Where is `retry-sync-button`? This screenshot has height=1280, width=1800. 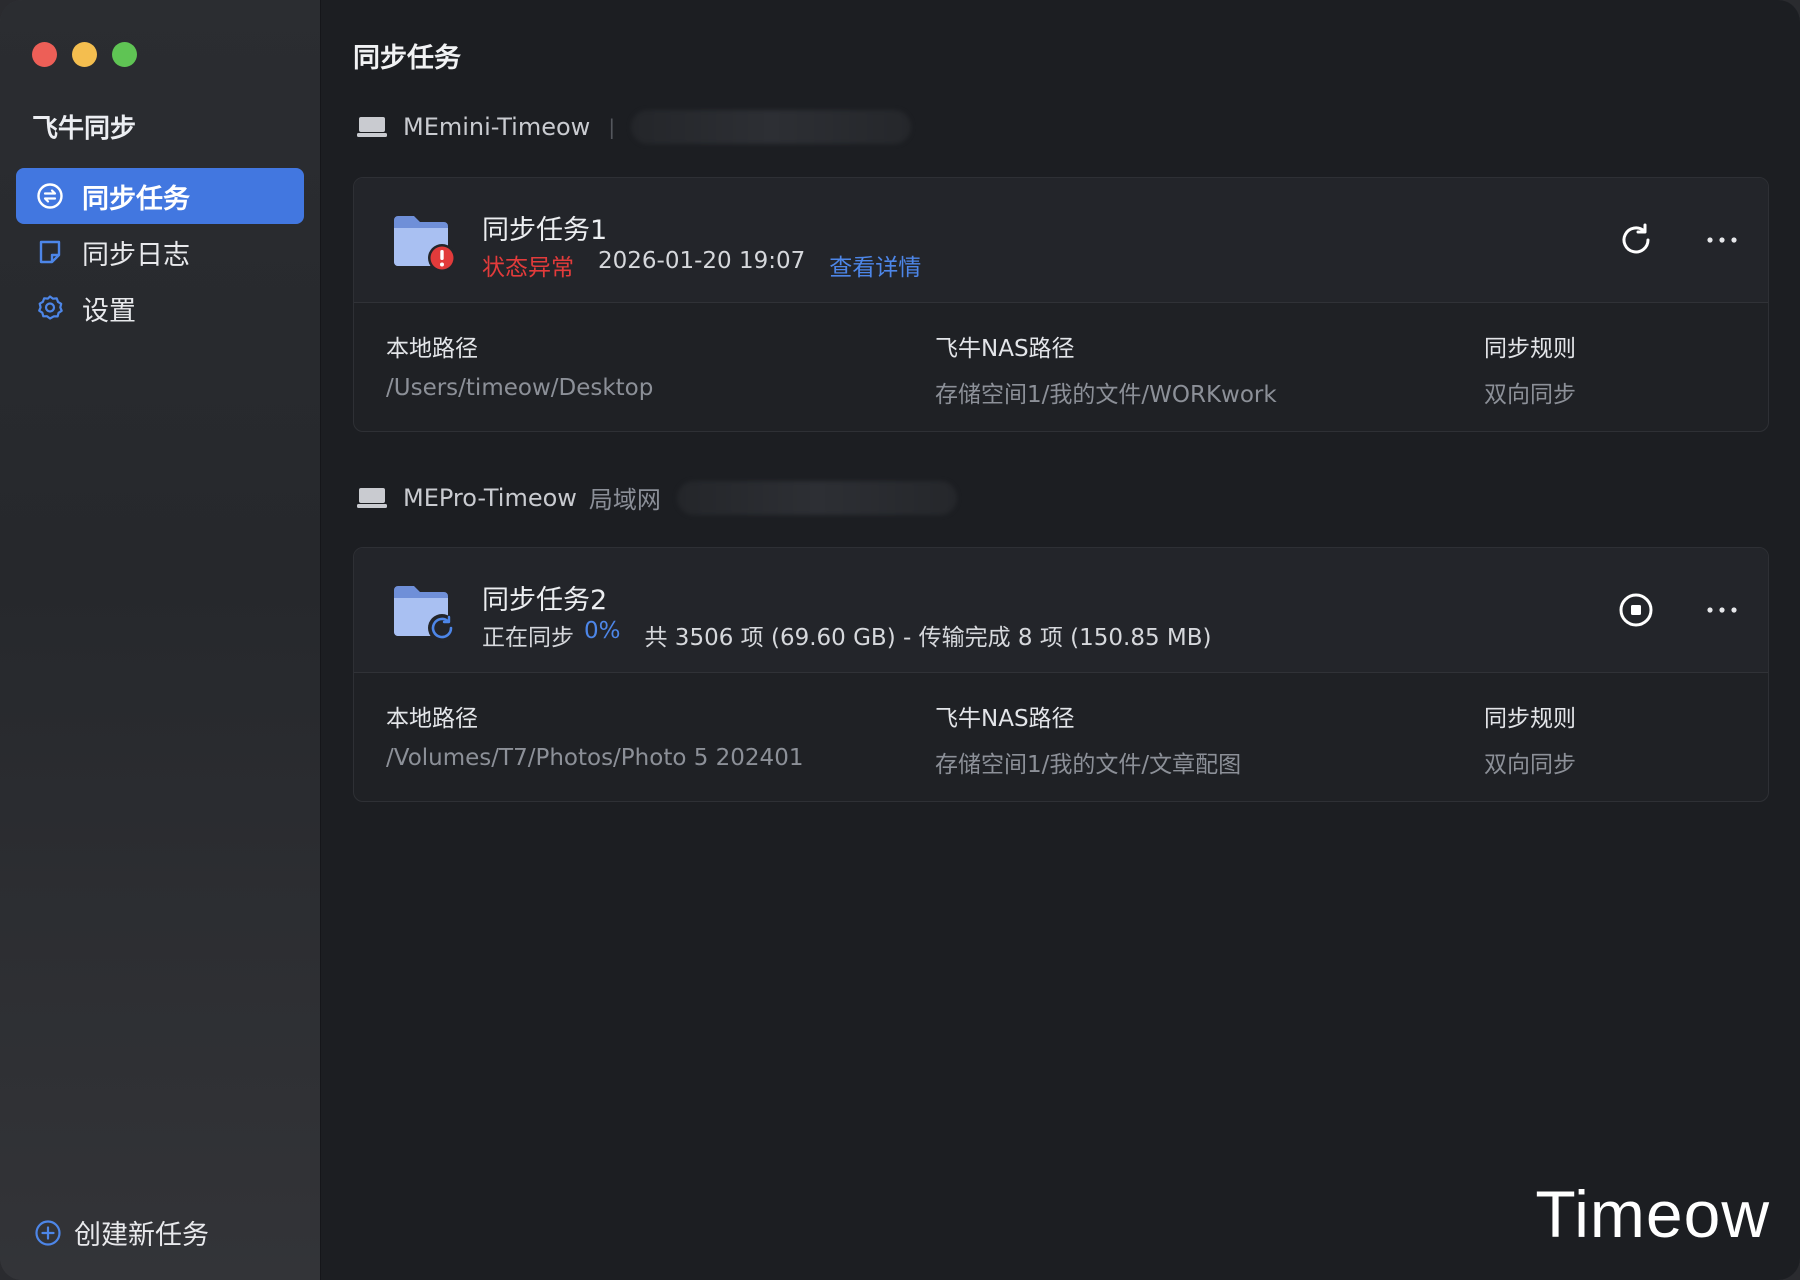
retry-sync-button is located at coordinates (1636, 240).